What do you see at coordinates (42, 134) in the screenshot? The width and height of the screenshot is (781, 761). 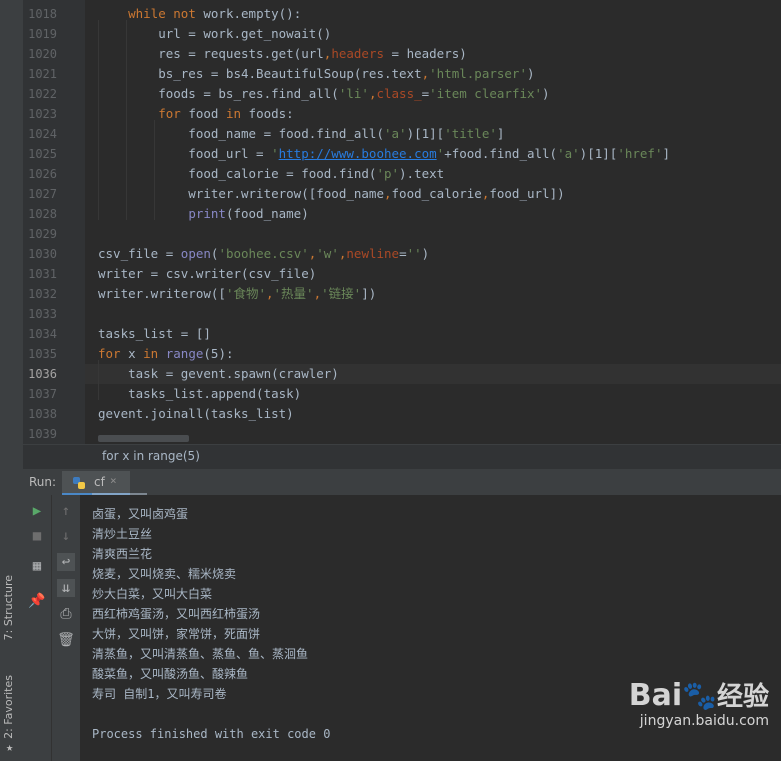 I see `line-number: 1024` at bounding box center [42, 134].